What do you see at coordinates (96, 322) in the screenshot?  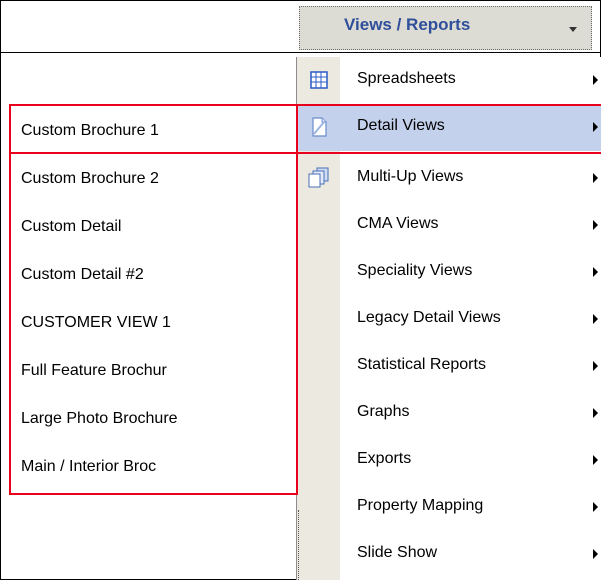 I see `submenu-item-label: CUSTOMER VIEW 1` at bounding box center [96, 322].